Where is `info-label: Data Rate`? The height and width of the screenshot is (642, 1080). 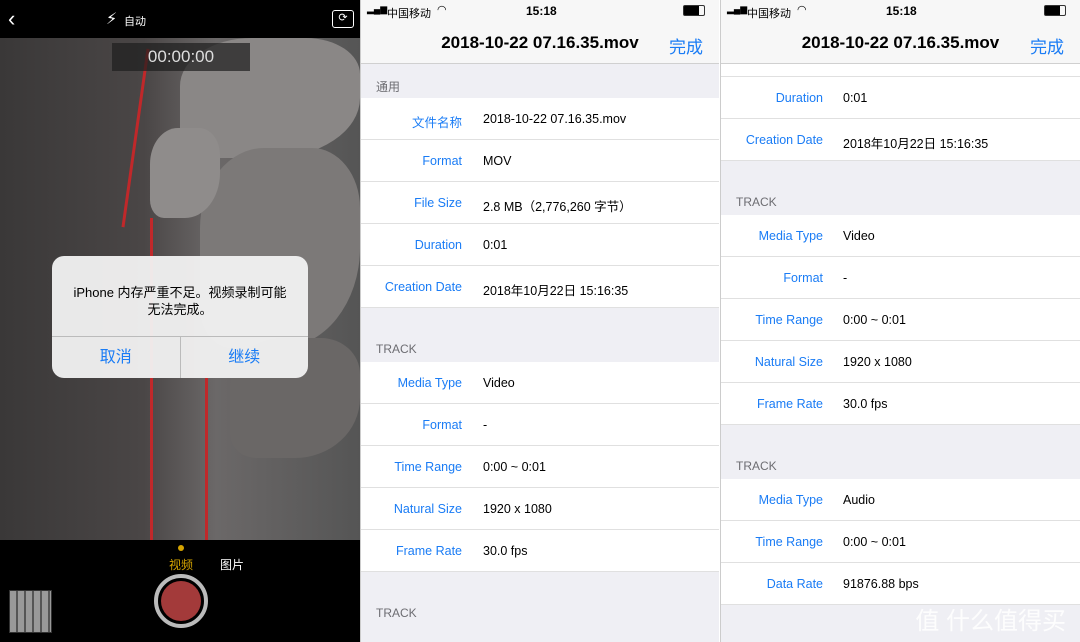 info-label: Data Rate is located at coordinates (794, 584).